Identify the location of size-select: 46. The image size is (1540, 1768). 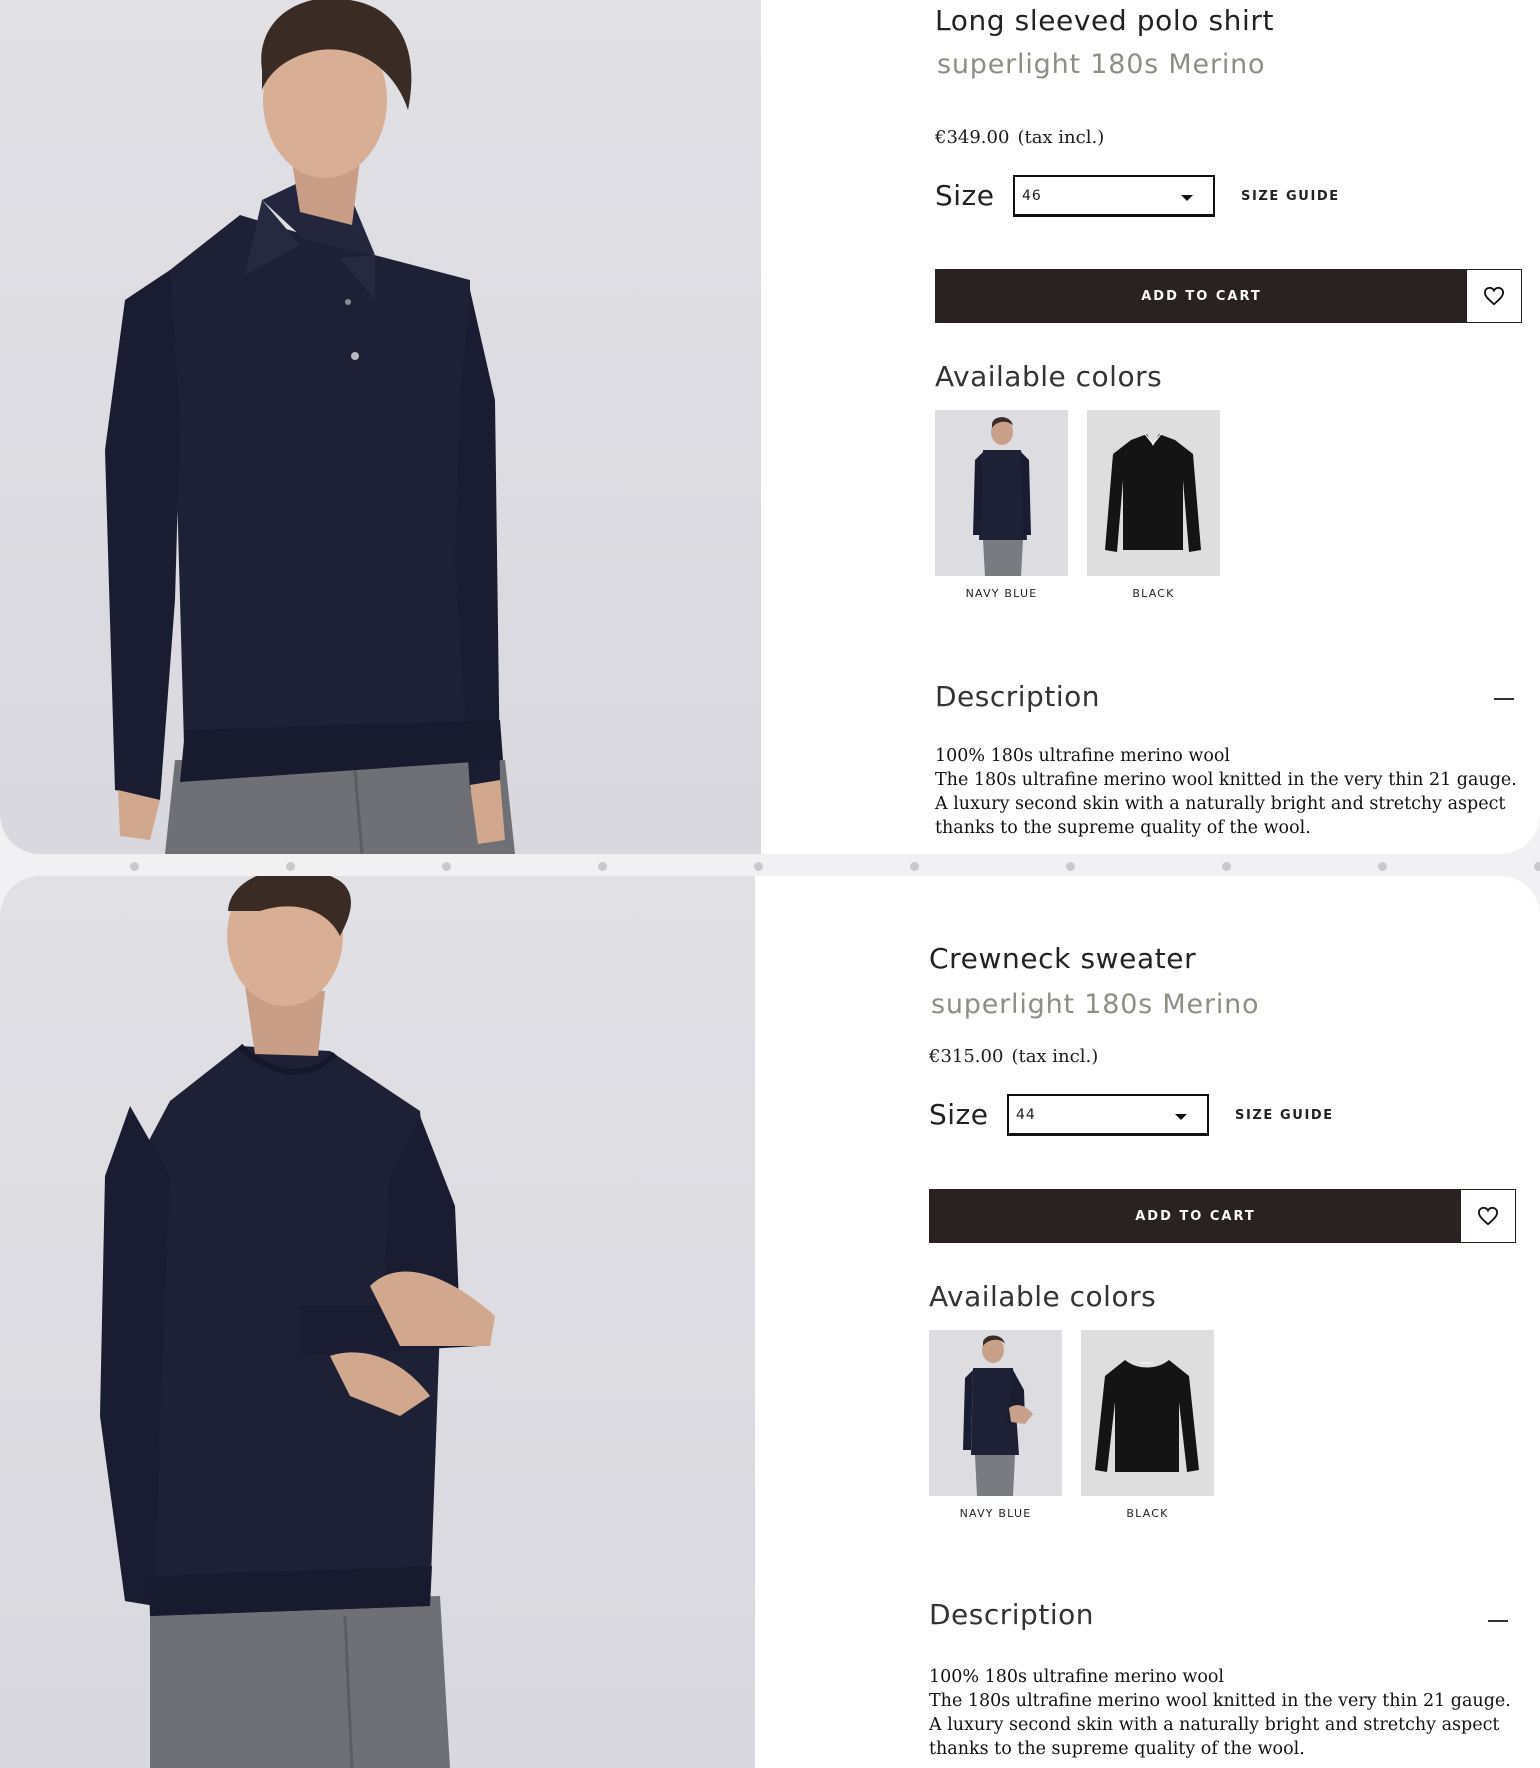
(1114, 196).